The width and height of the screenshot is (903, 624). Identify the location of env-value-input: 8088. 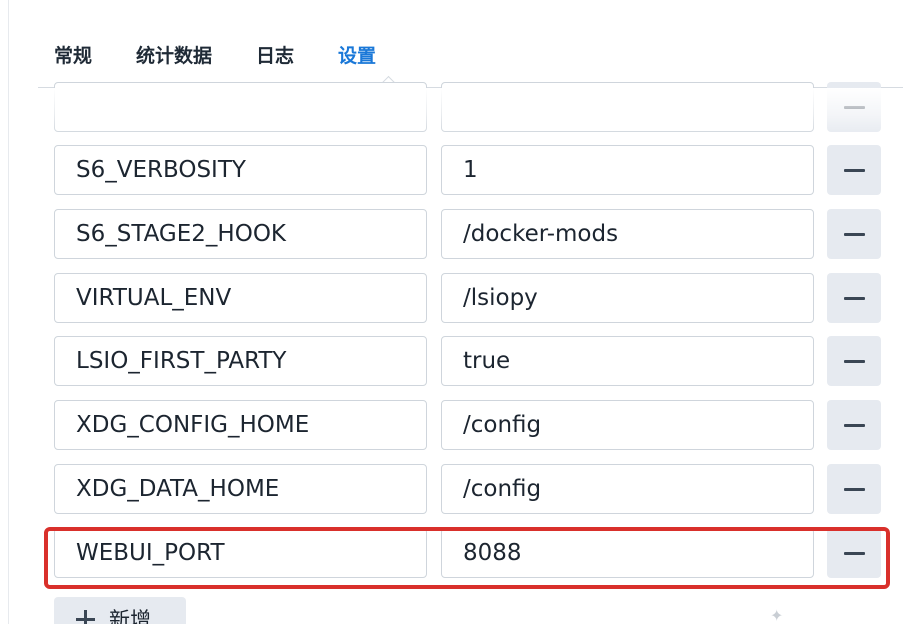
(627, 553).